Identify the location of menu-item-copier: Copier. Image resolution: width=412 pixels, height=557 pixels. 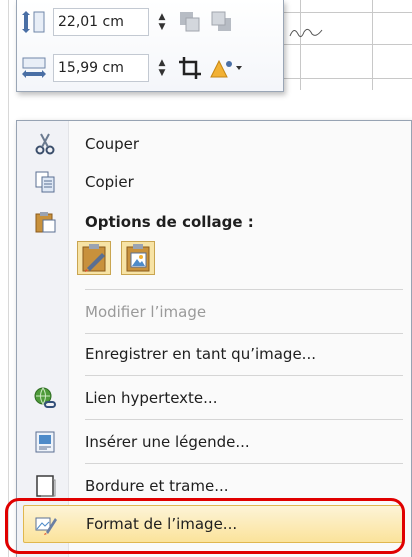
(213, 182).